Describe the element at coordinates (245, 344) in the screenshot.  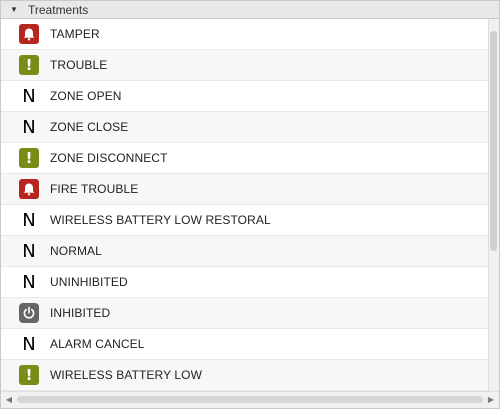
I see `list-item: N ALARM CANCEL` at that location.